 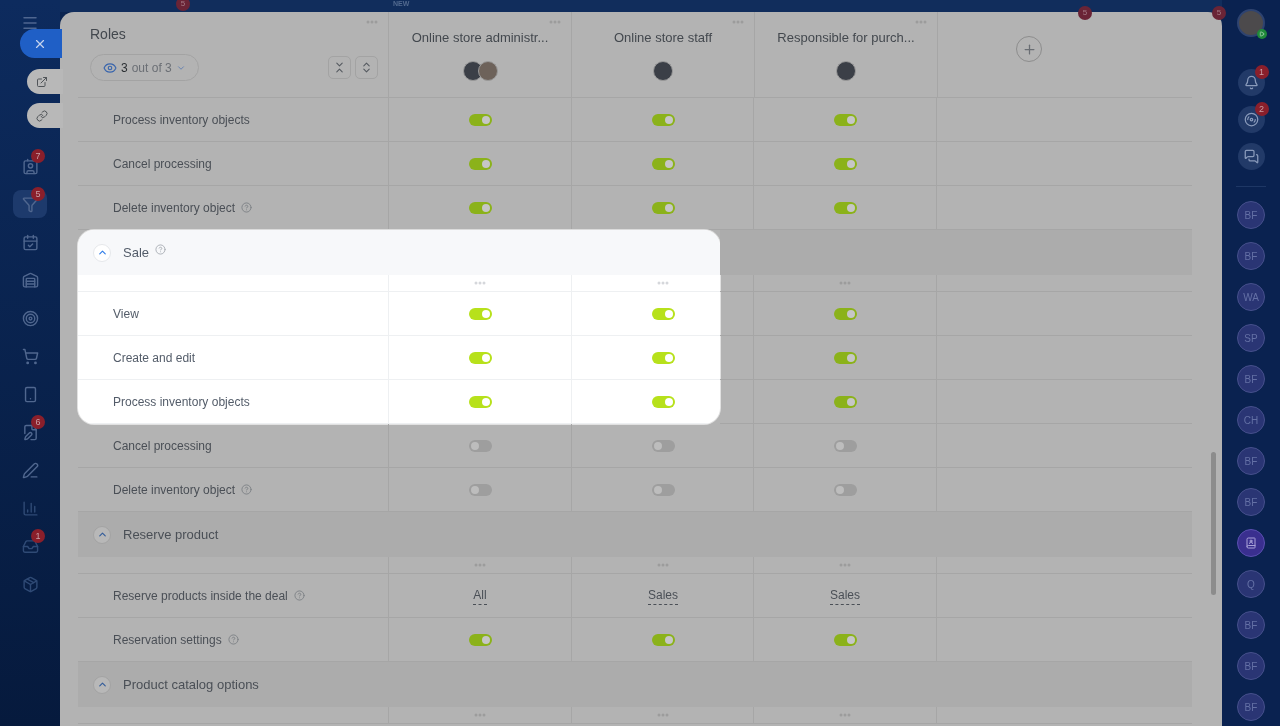 I want to click on permission-label: Reservation settings, so click(x=167, y=640).